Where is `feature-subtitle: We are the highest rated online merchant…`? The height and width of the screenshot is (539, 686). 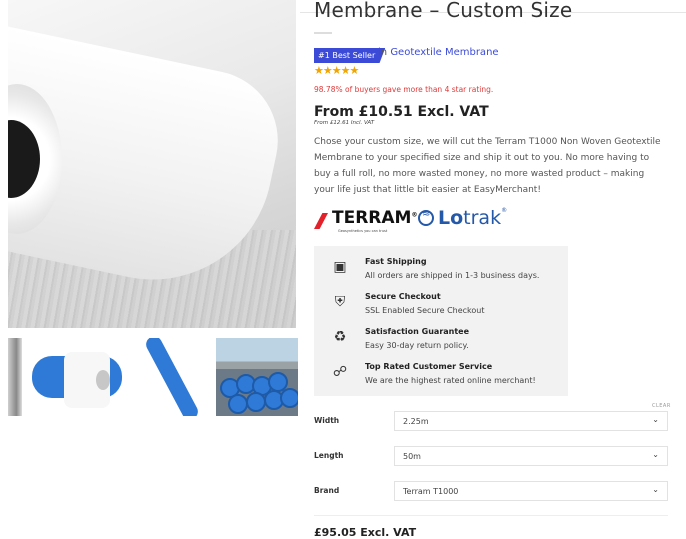 feature-subtitle: We are the highest rated online merchant… is located at coordinates (450, 380).